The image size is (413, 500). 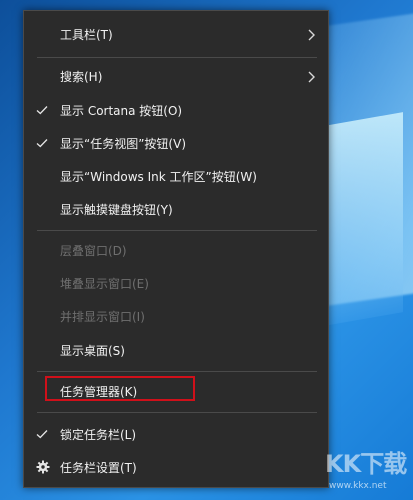 I want to click on menu-item-label: 显示触摸键盘按钮(Y), so click(x=116, y=210).